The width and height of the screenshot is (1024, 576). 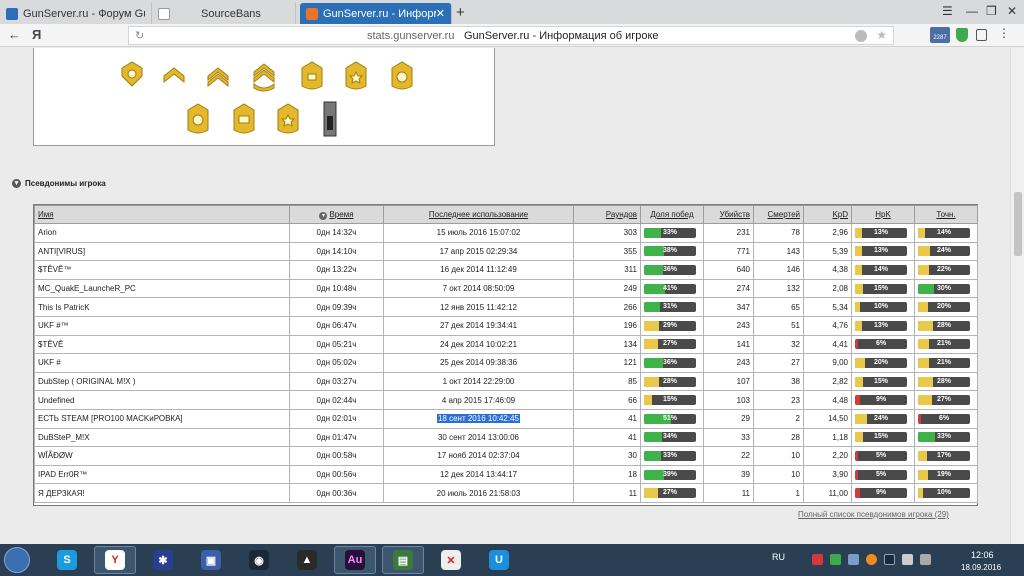 What do you see at coordinates (162, 307) in the screenshot?
I see `cell-name: This Is PatricK` at bounding box center [162, 307].